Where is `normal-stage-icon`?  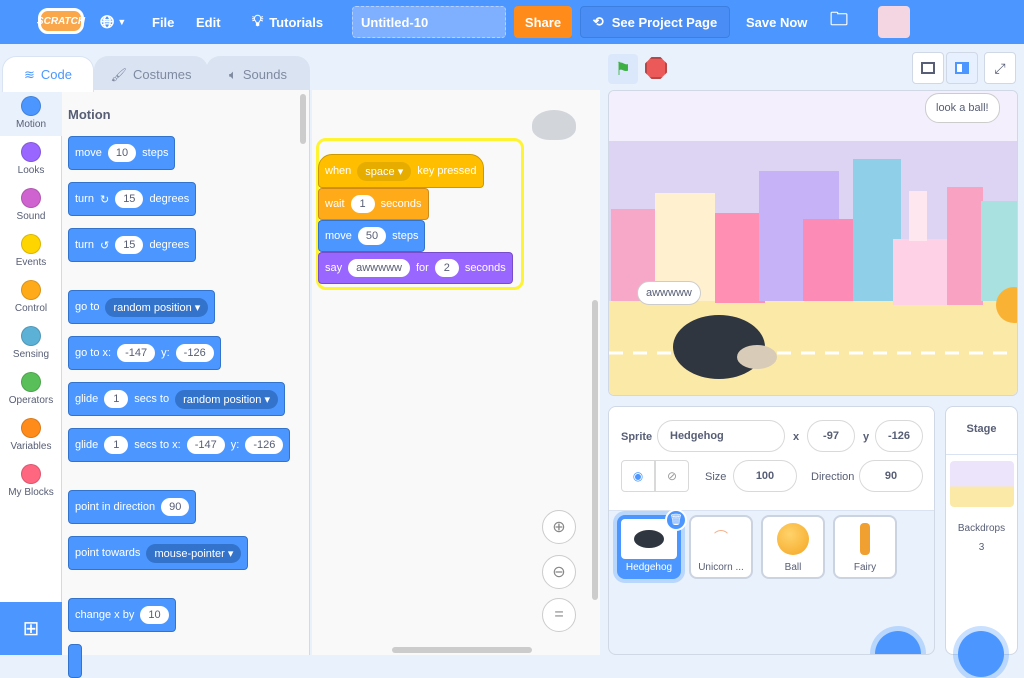
normal-stage-icon is located at coordinates (962, 68).